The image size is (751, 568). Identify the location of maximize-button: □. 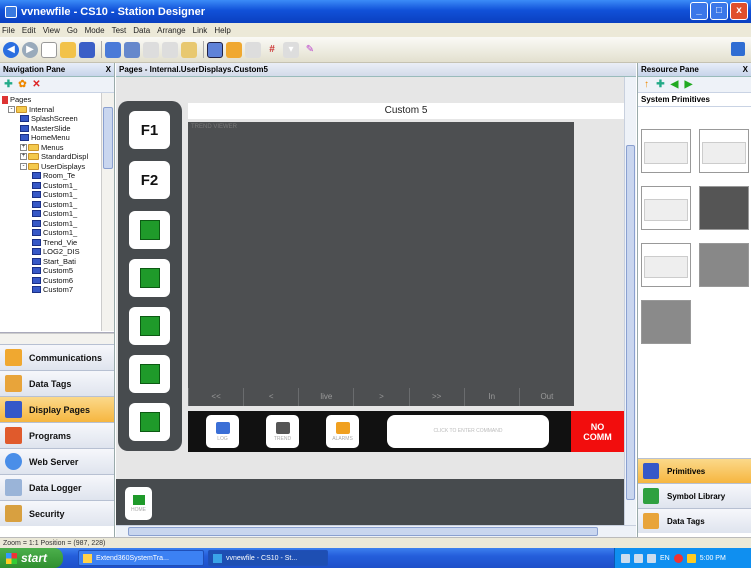
(719, 11).